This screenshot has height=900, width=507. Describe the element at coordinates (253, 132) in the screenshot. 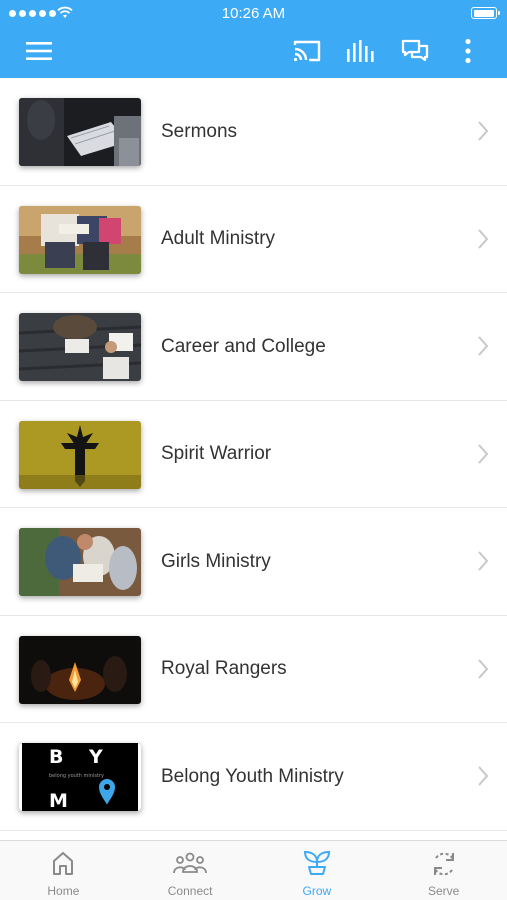

I see `list-item-sermons: Sermons` at that location.